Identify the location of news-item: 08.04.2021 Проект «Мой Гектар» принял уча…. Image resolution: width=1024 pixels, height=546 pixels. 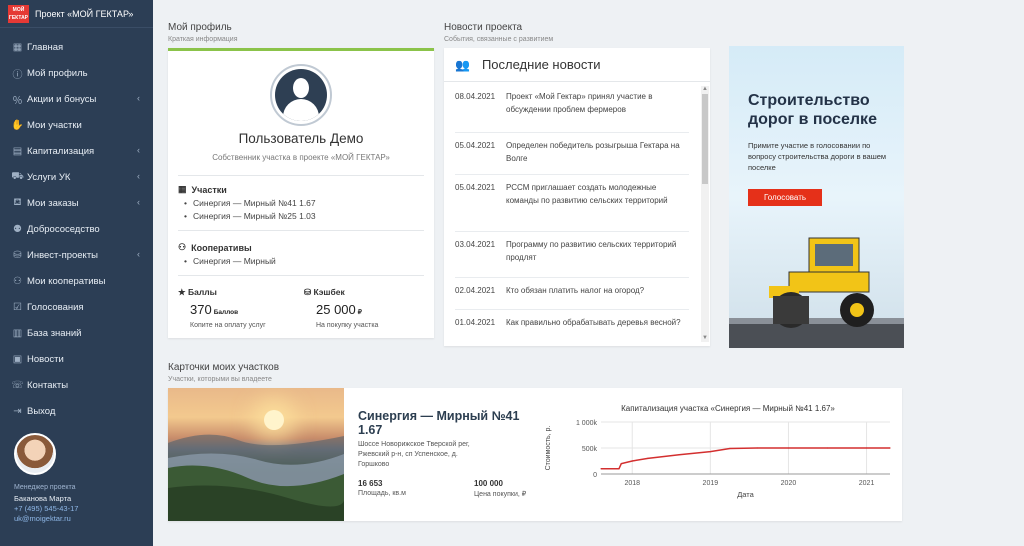
(572, 103).